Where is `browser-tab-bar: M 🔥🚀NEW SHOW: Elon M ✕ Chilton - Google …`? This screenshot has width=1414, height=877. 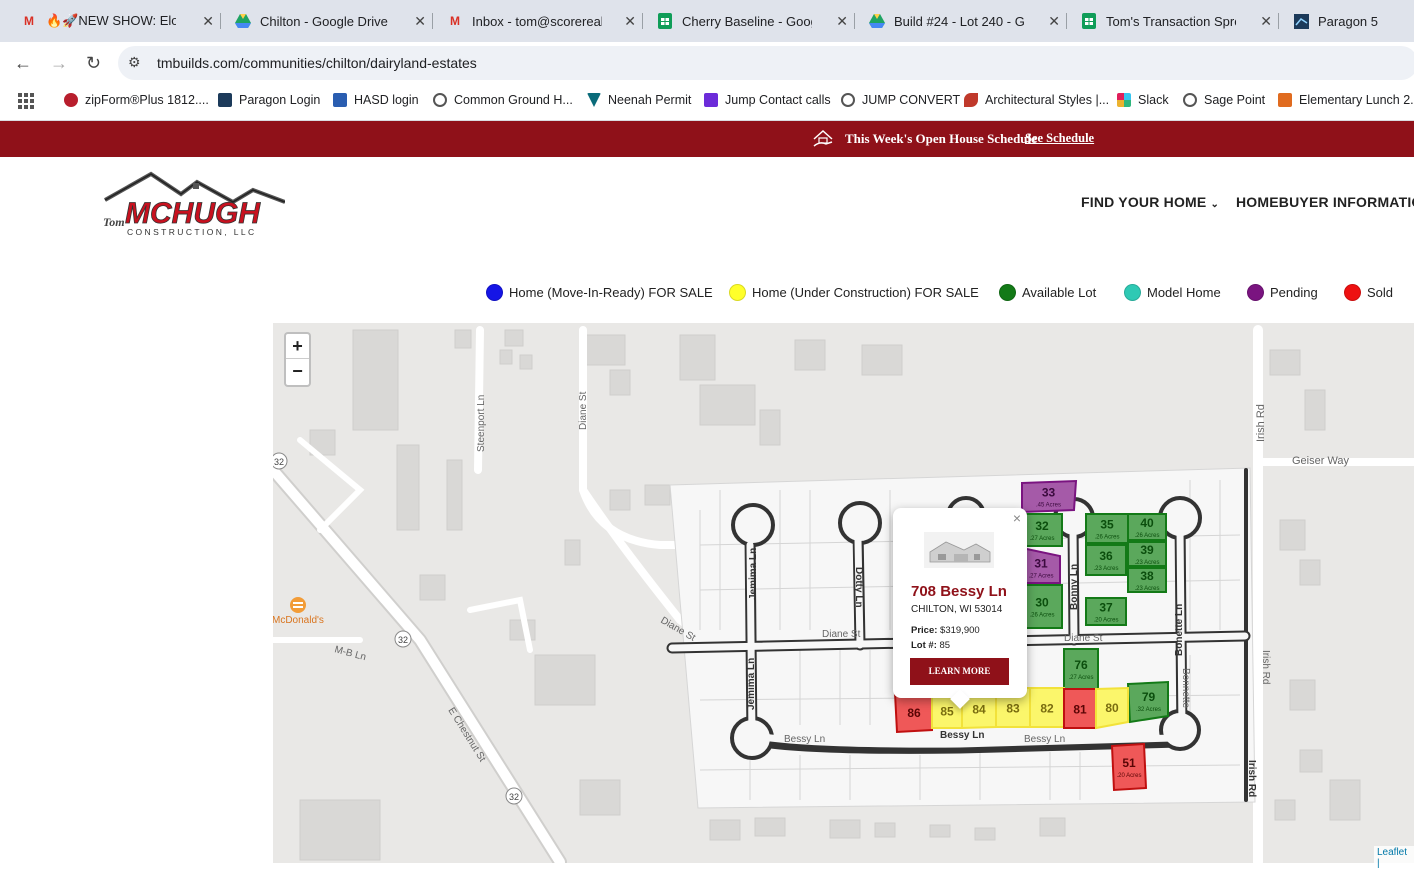
browser-tab-bar: M 🔥🚀NEW SHOW: Elon M ✕ Chilton - Google … is located at coordinates (707, 21).